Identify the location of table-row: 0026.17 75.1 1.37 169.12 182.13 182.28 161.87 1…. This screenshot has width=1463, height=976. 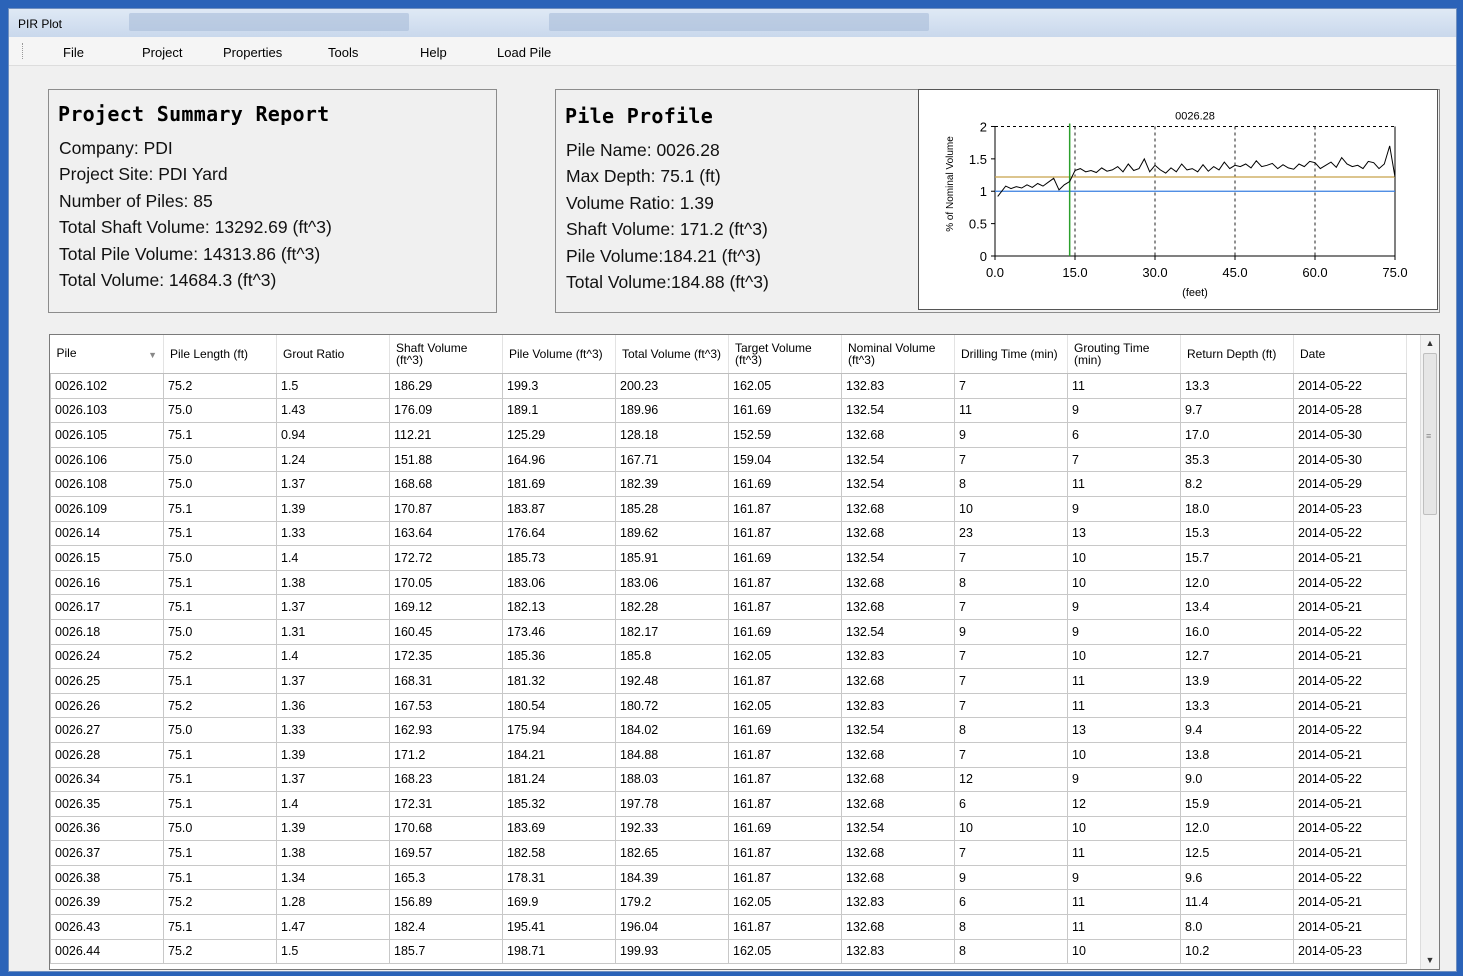
(728, 607).